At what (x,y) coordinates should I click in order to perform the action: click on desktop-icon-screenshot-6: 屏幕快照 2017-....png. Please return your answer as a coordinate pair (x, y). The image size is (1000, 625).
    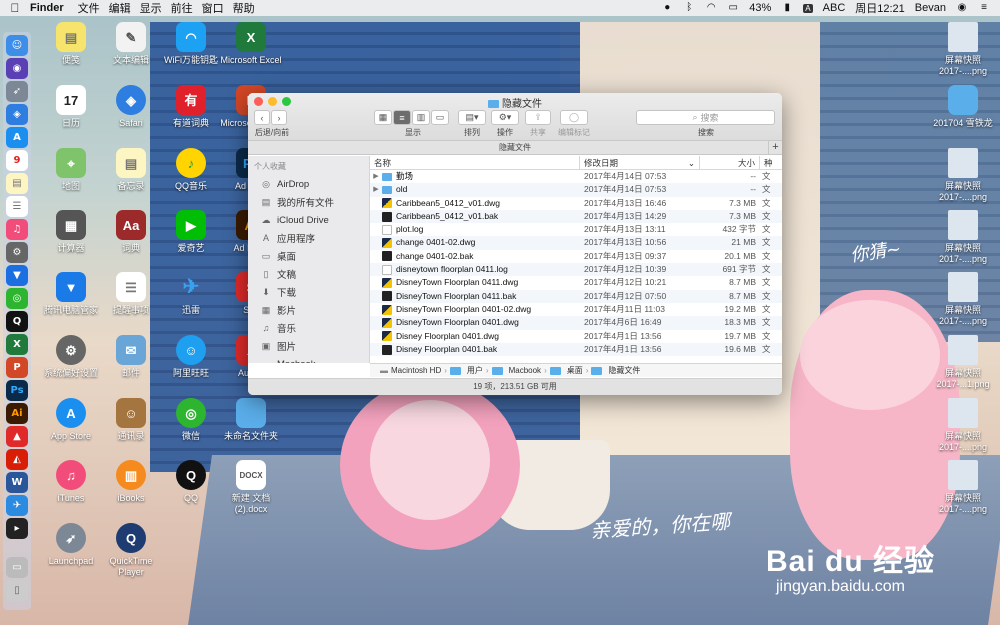
    Looking at the image, I should click on (963, 425).